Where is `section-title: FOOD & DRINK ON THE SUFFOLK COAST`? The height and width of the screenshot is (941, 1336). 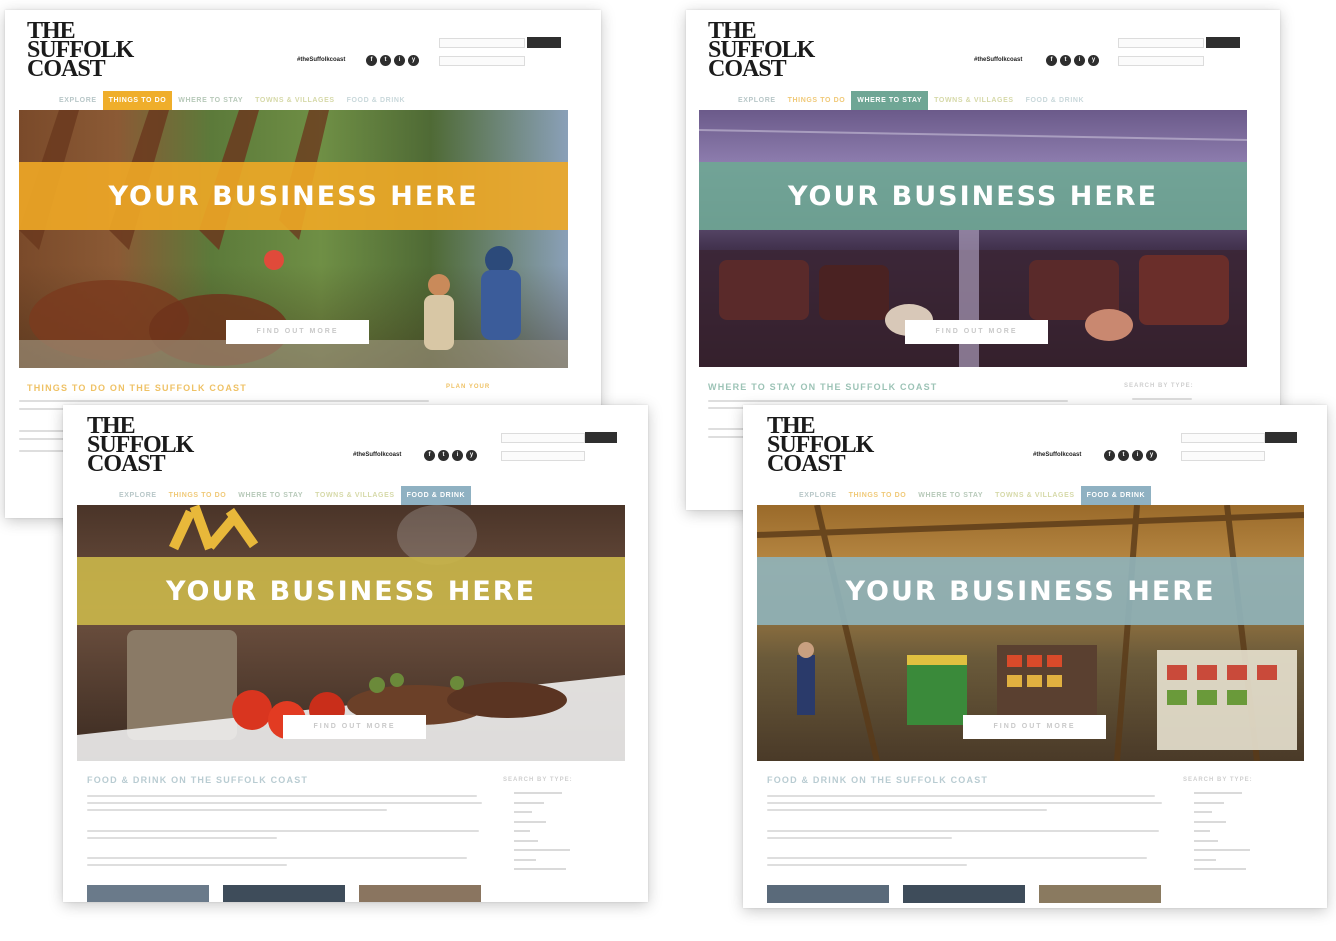 section-title: FOOD & DRINK ON THE SUFFOLK COAST is located at coordinates (198, 780).